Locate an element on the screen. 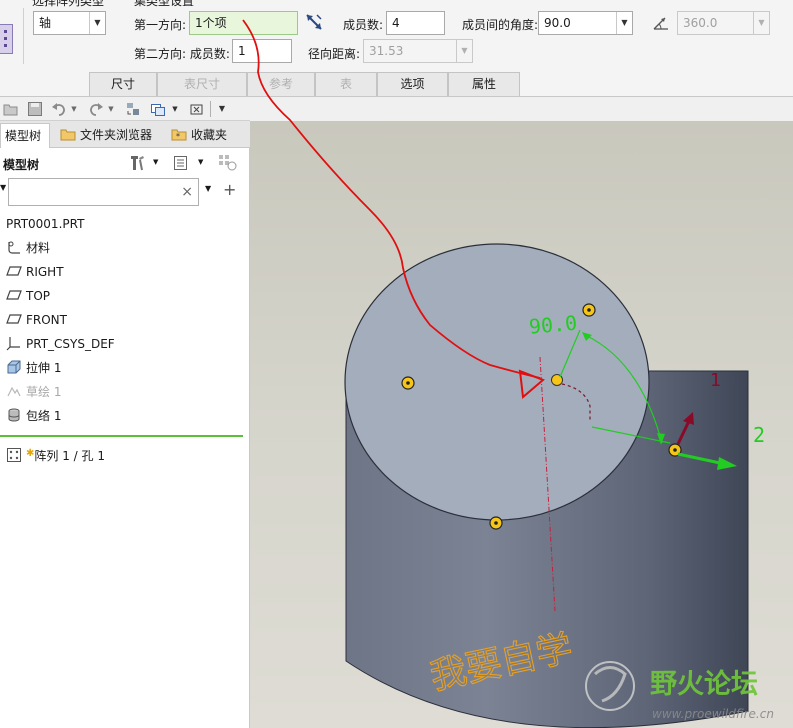 Image resolution: width=793 pixels, height=728 pixels. tab-model-tree: 模型树 is located at coordinates (25, 135).